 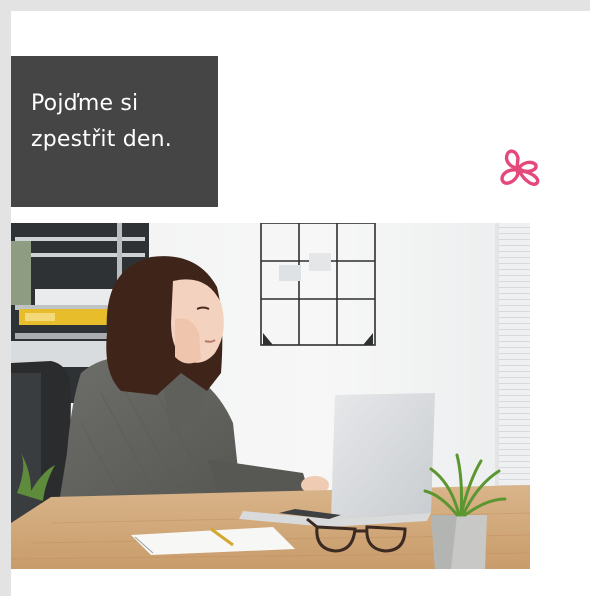 I want to click on headline: Pojďme si zpestřit den., so click(x=124, y=122).